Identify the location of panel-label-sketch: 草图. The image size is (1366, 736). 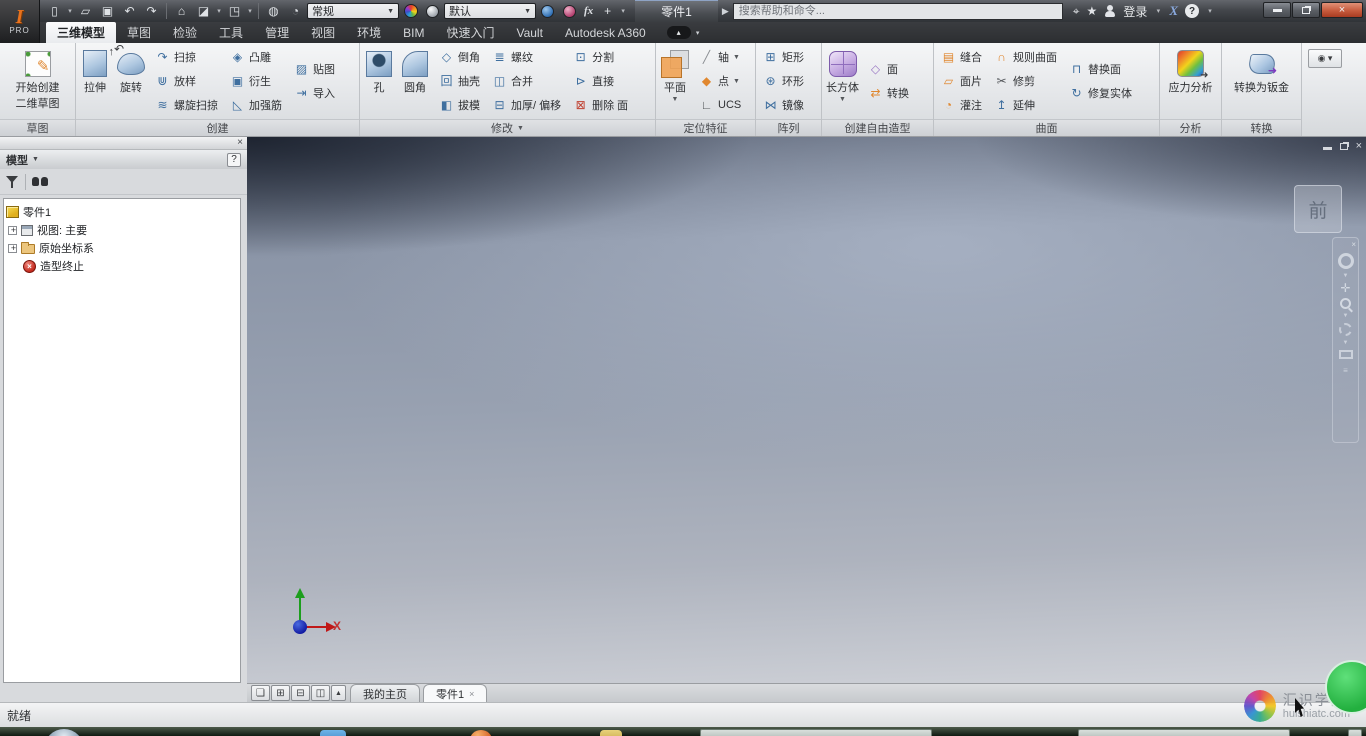
(37, 127).